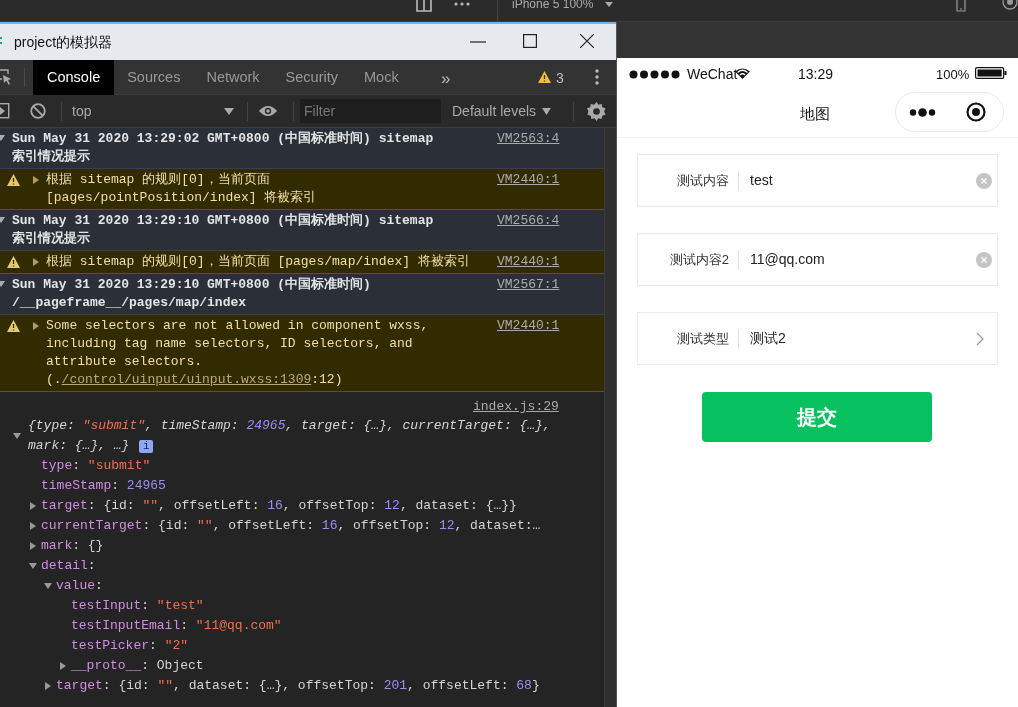  I want to click on source-link: index.js:29, so click(516, 407).